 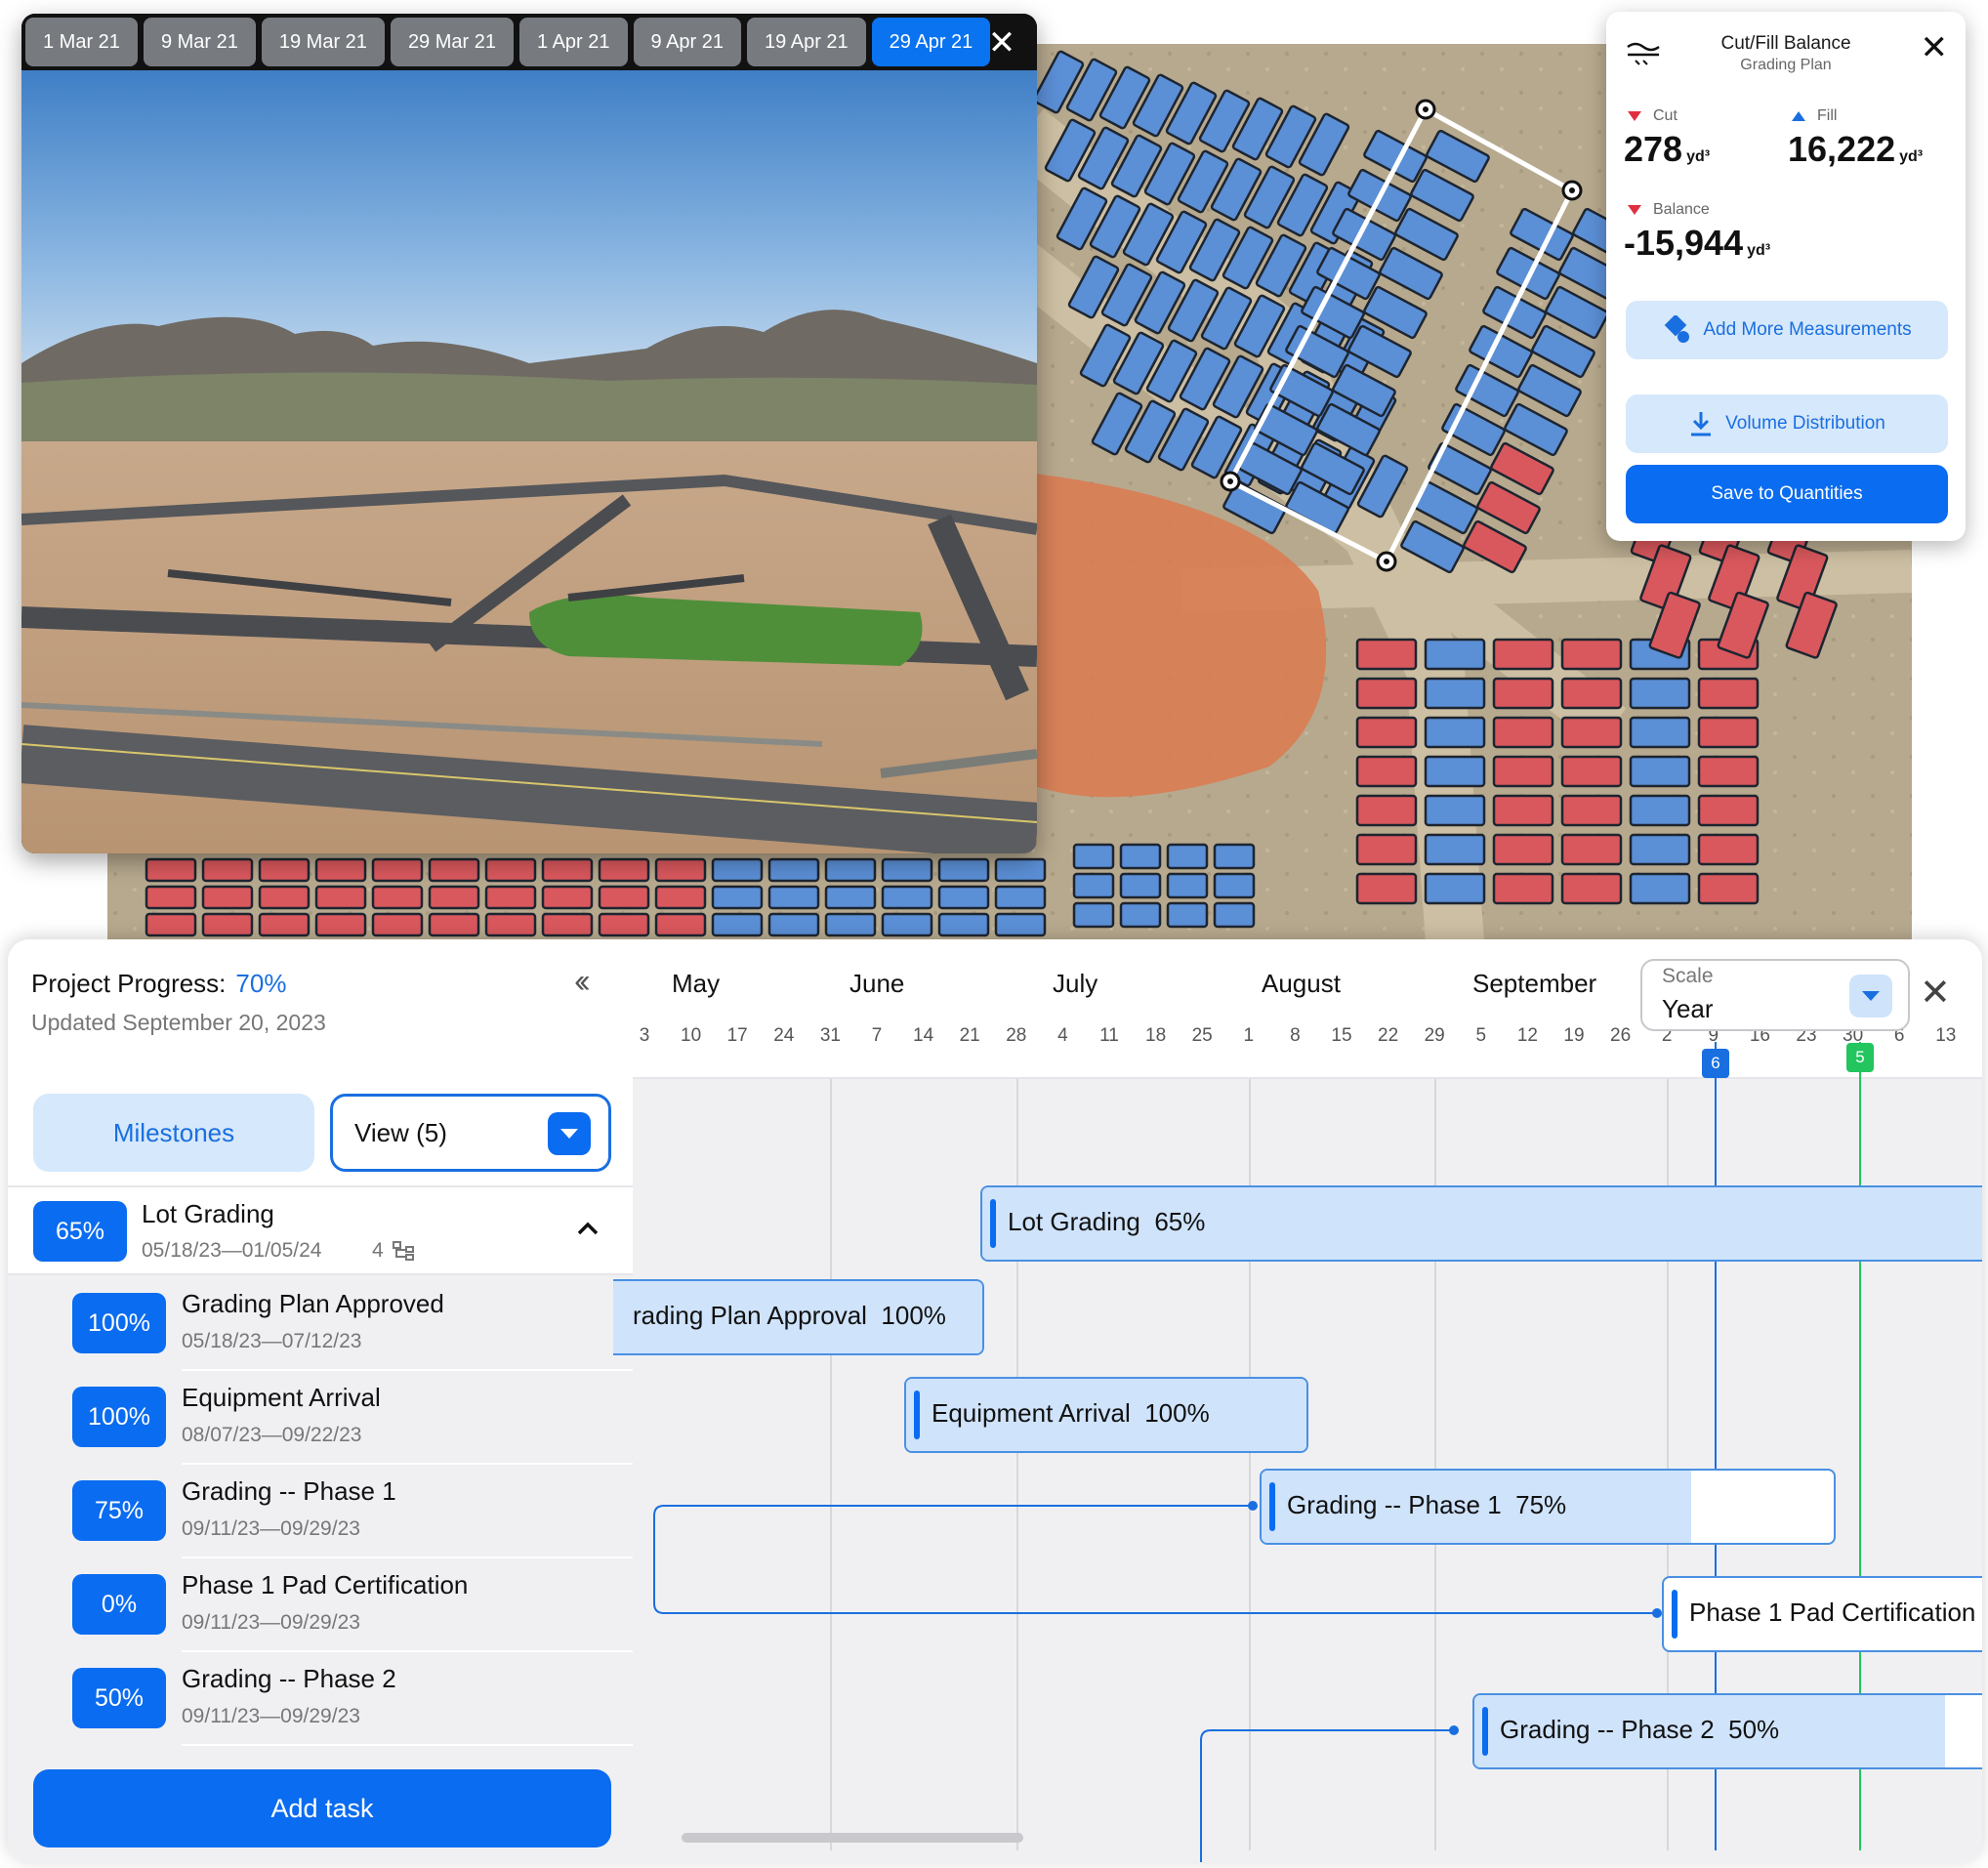 I want to click on fill-value: 16,222 yd³, so click(x=1855, y=149).